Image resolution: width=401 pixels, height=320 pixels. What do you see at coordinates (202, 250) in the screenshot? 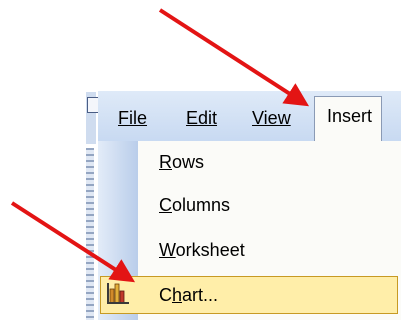
I see `menu-item-worksheet: Worksheet` at bounding box center [202, 250].